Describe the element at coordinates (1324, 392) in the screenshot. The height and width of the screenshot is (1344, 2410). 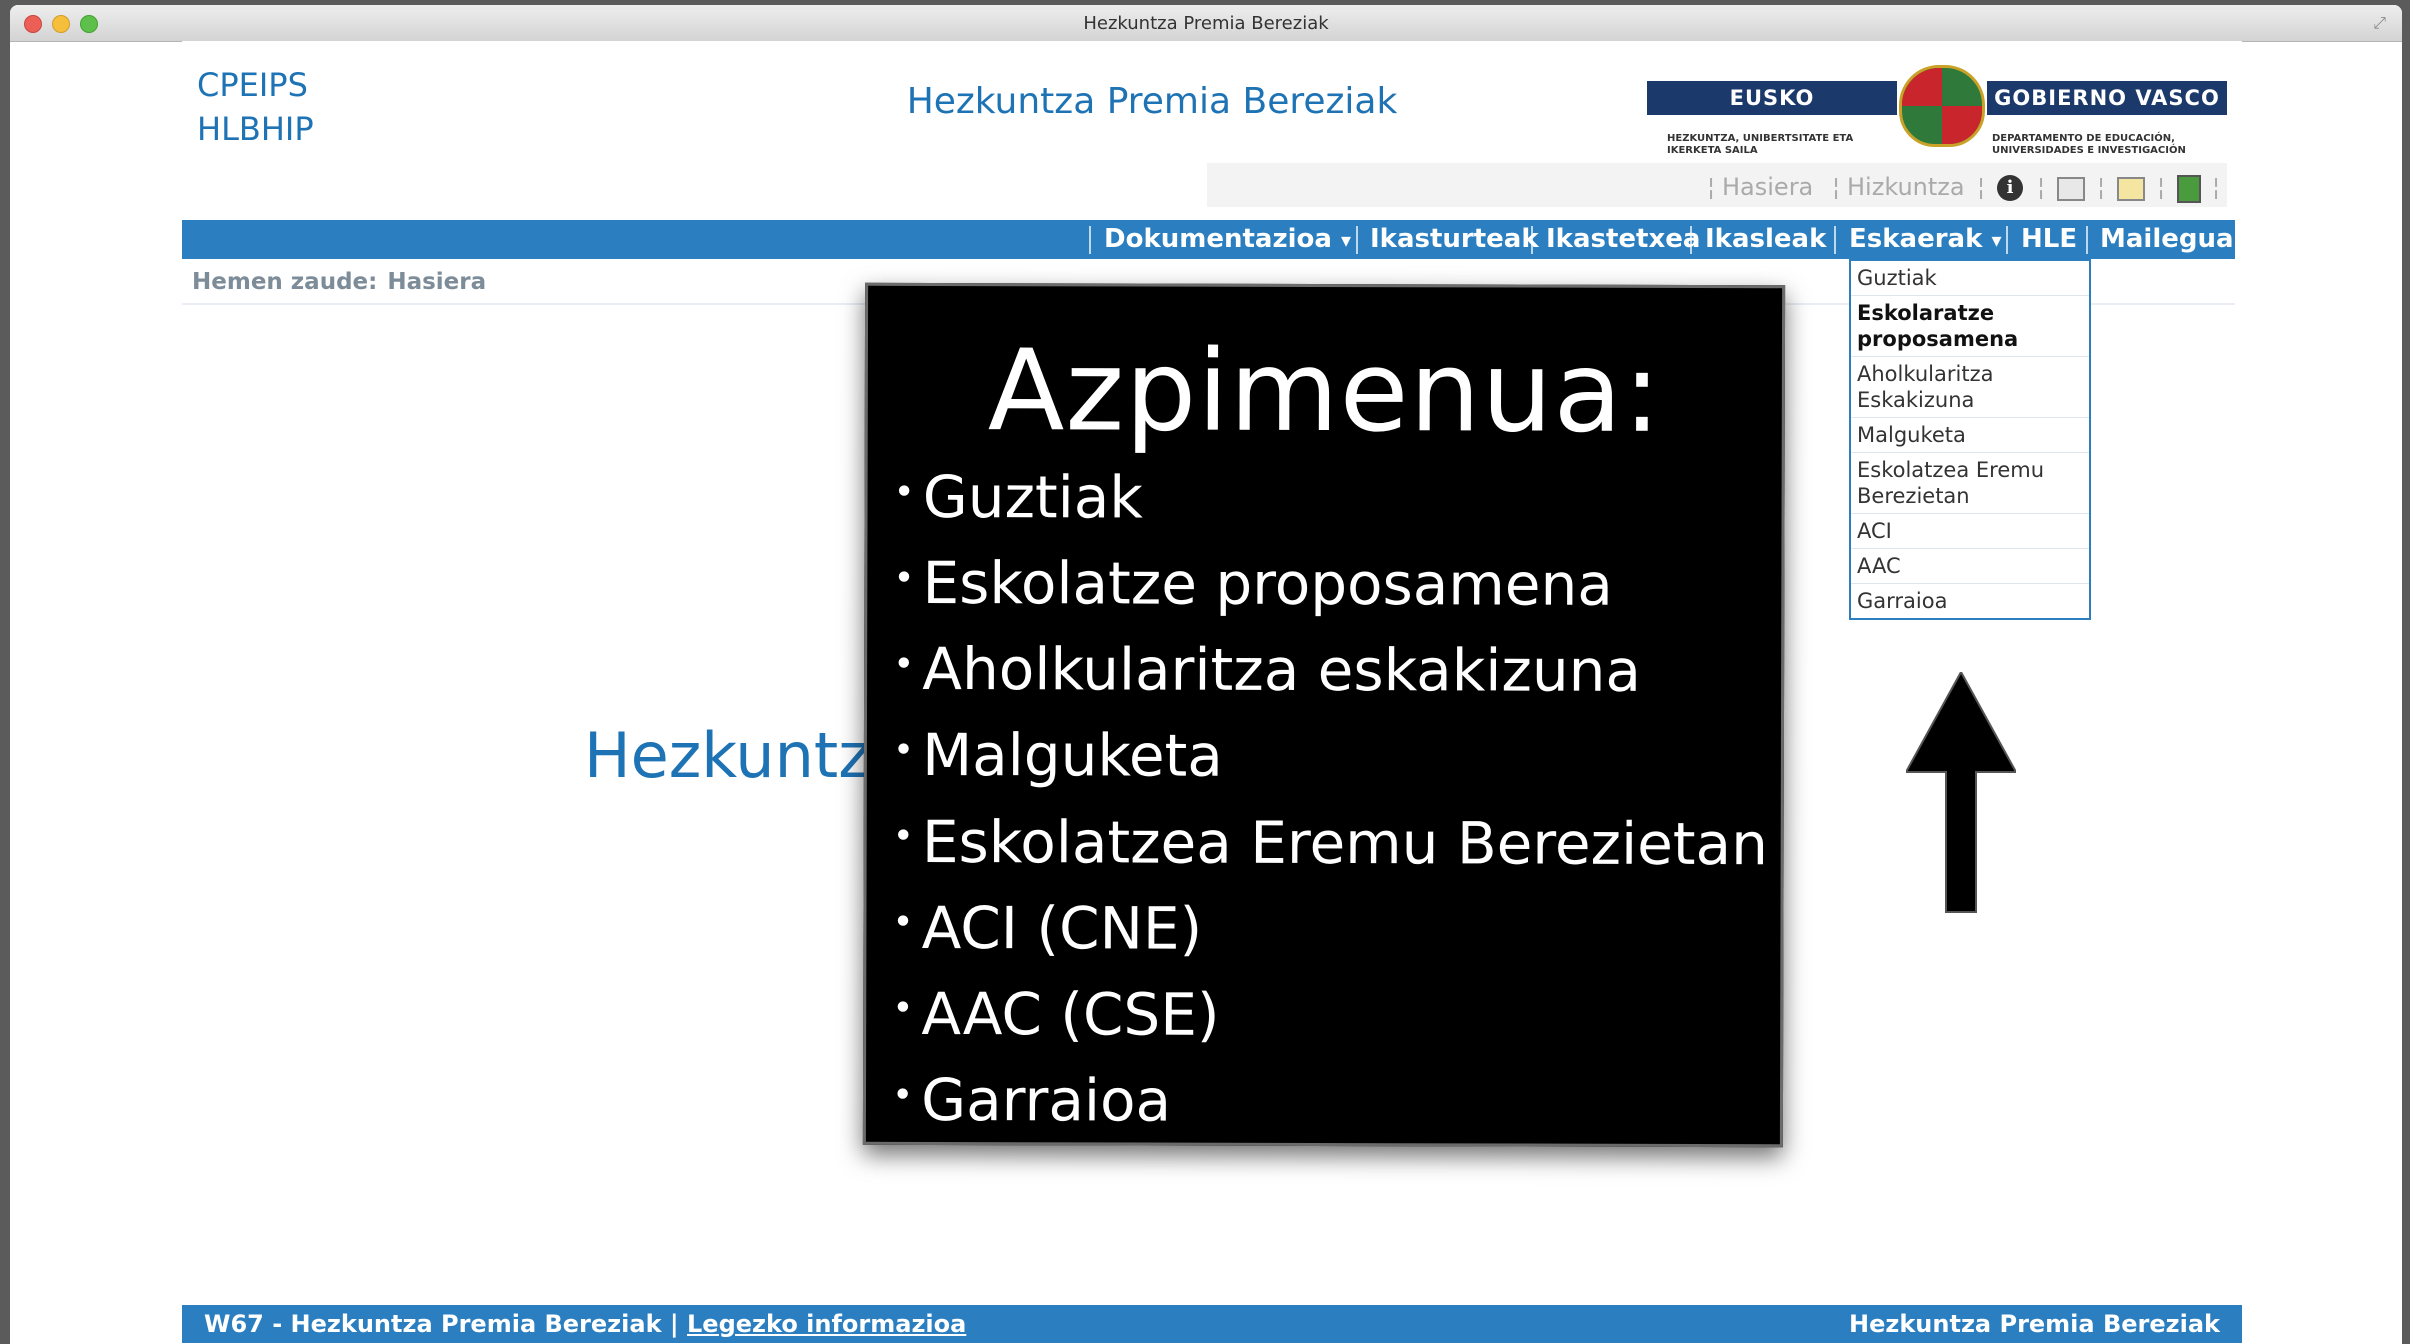
I see `callout-title: Azpimenua:` at that location.